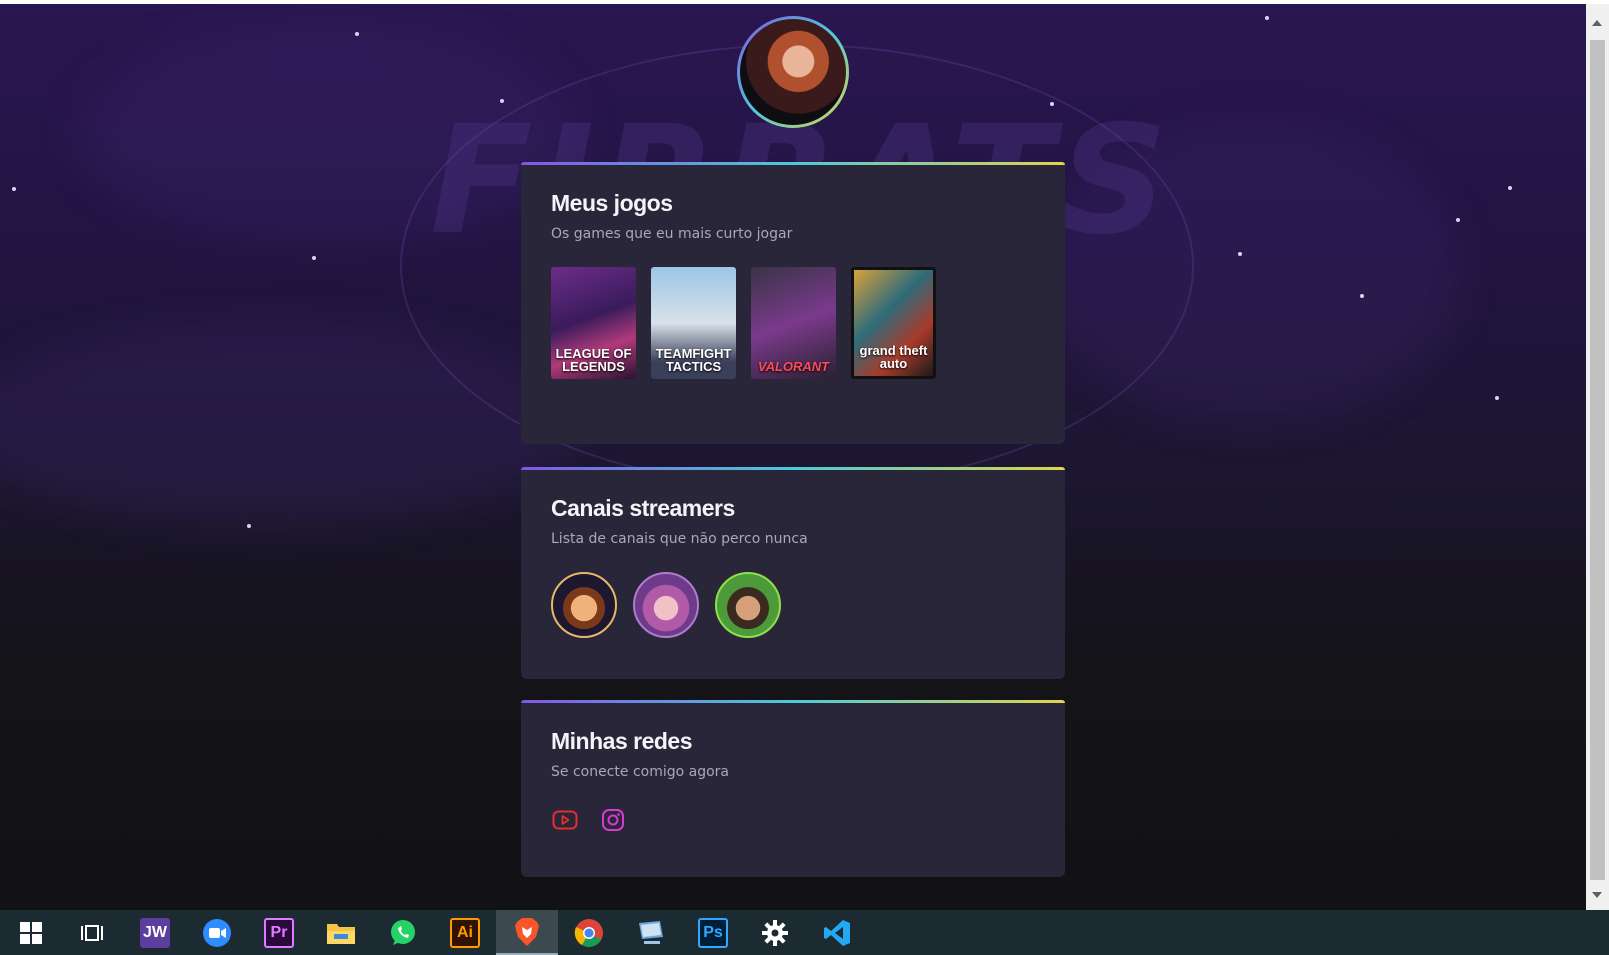 The height and width of the screenshot is (955, 1609). I want to click on file-explorer-icon, so click(341, 933).